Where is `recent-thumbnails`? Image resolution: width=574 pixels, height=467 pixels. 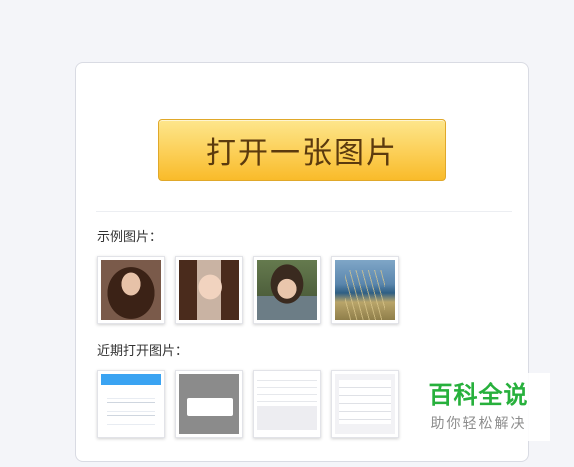
recent-thumbnails is located at coordinates (248, 404).